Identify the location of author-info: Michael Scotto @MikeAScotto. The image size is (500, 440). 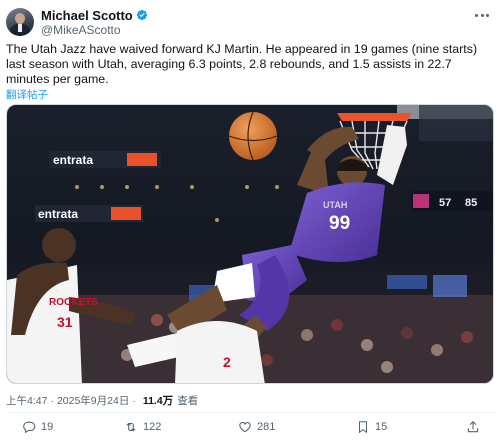
(94, 22).